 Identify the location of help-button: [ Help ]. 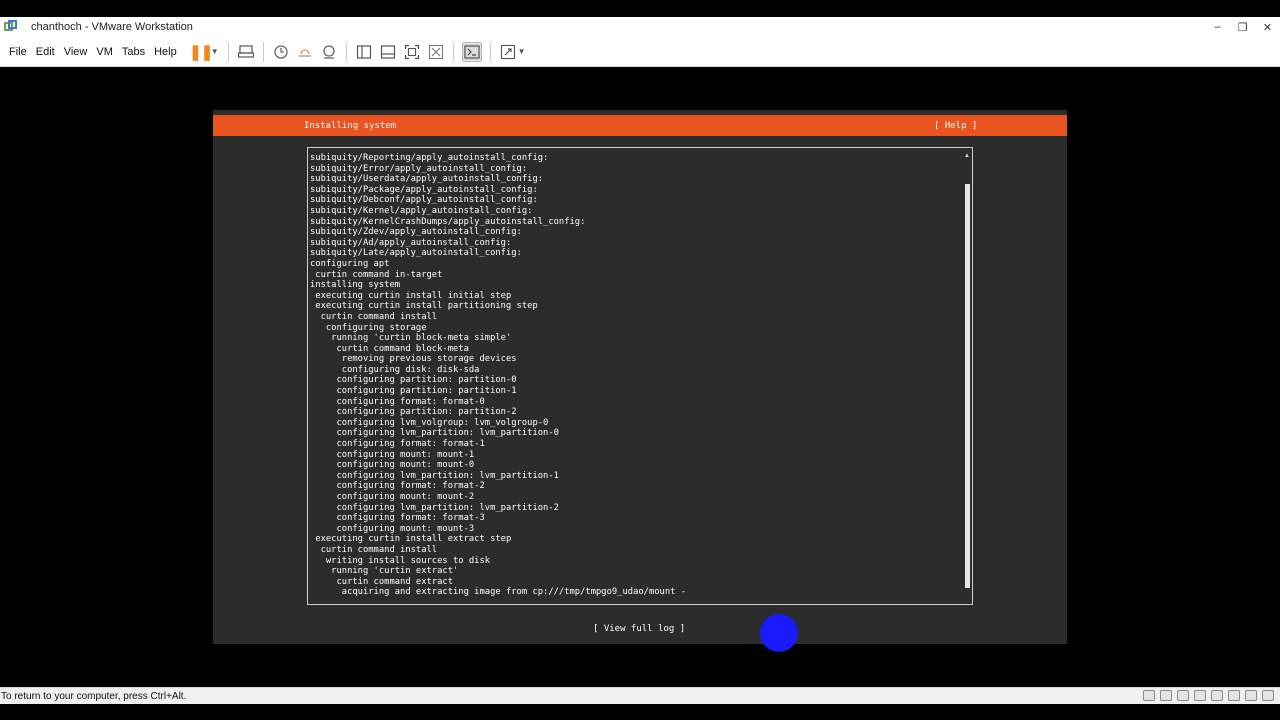
(955, 126).